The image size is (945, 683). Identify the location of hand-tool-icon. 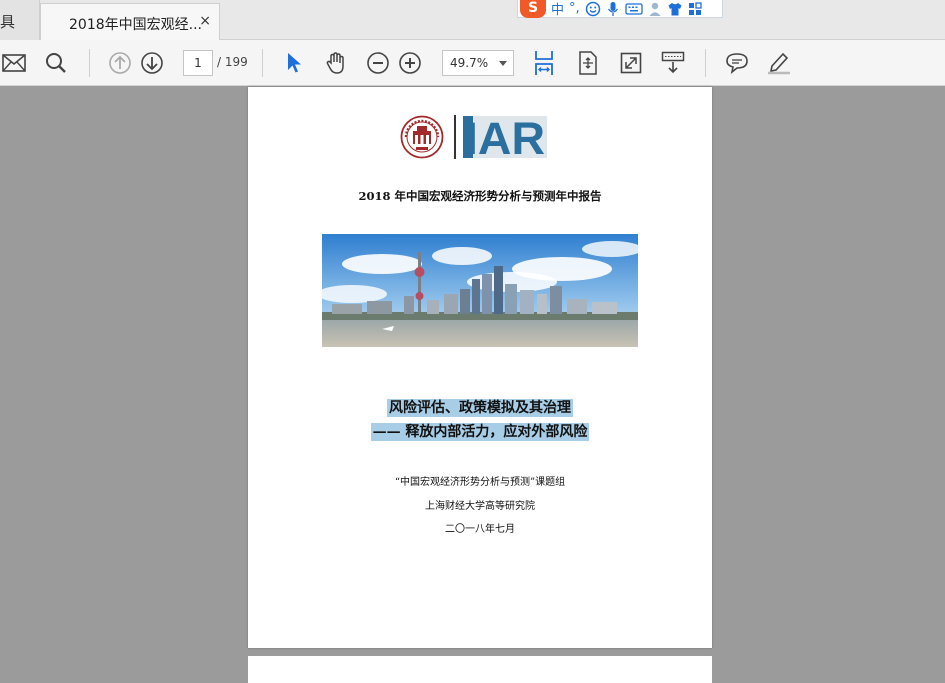
(336, 63).